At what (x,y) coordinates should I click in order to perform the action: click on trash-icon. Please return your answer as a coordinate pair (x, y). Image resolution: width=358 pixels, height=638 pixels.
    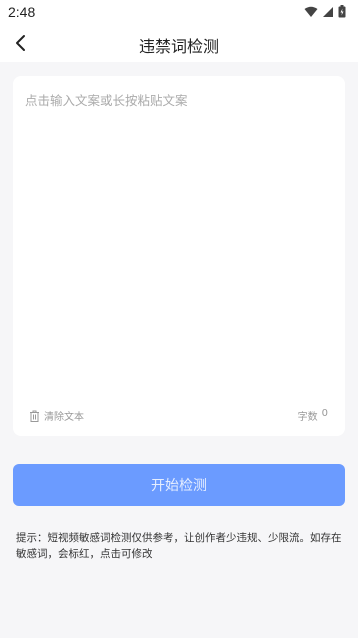
    Looking at the image, I should click on (34, 416).